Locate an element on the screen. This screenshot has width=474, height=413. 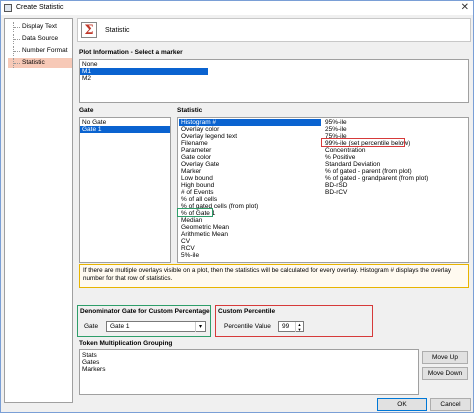
nav-item-statistic: Statistic is located at coordinates (40, 63).